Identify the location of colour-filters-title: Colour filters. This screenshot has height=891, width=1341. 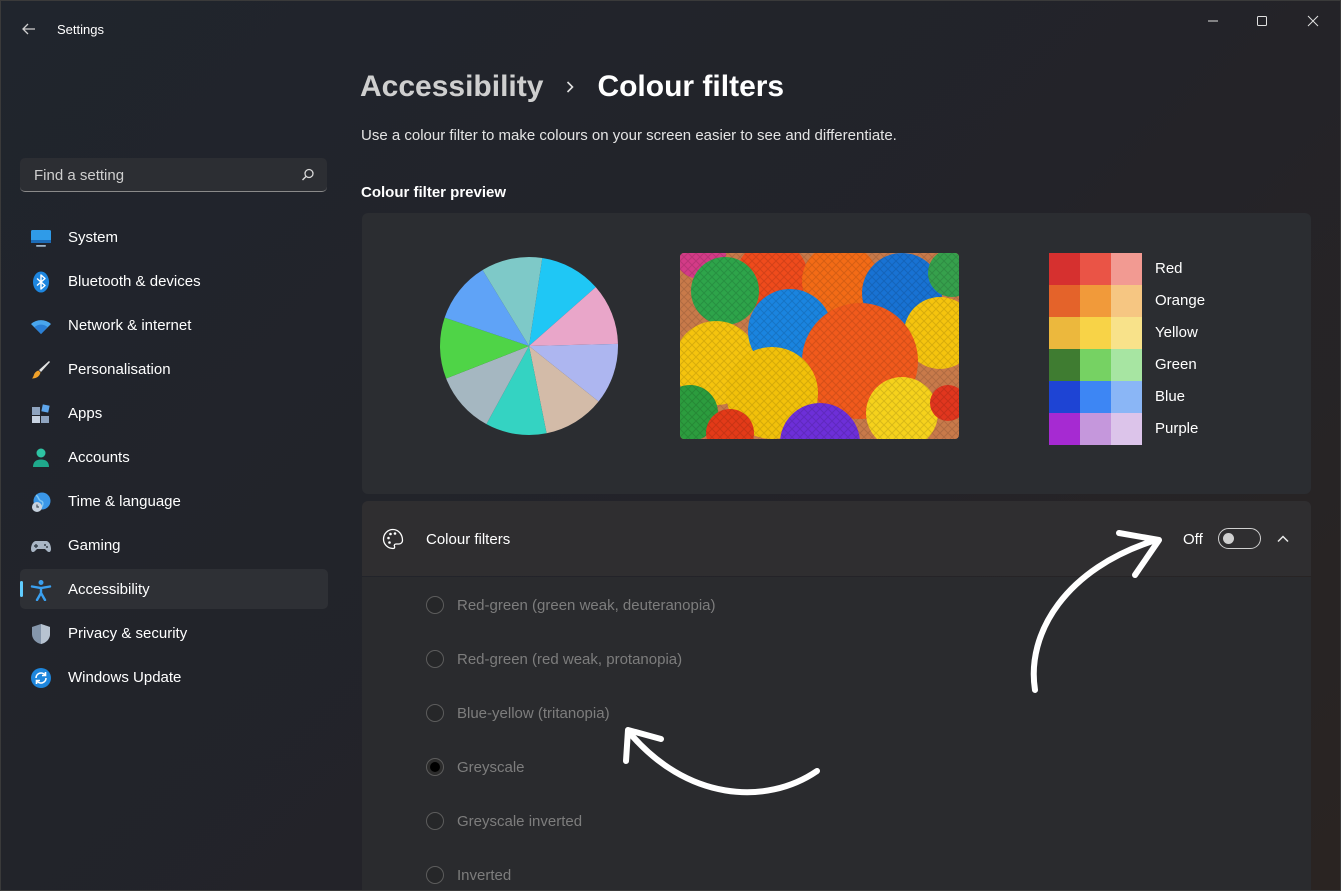
(468, 539).